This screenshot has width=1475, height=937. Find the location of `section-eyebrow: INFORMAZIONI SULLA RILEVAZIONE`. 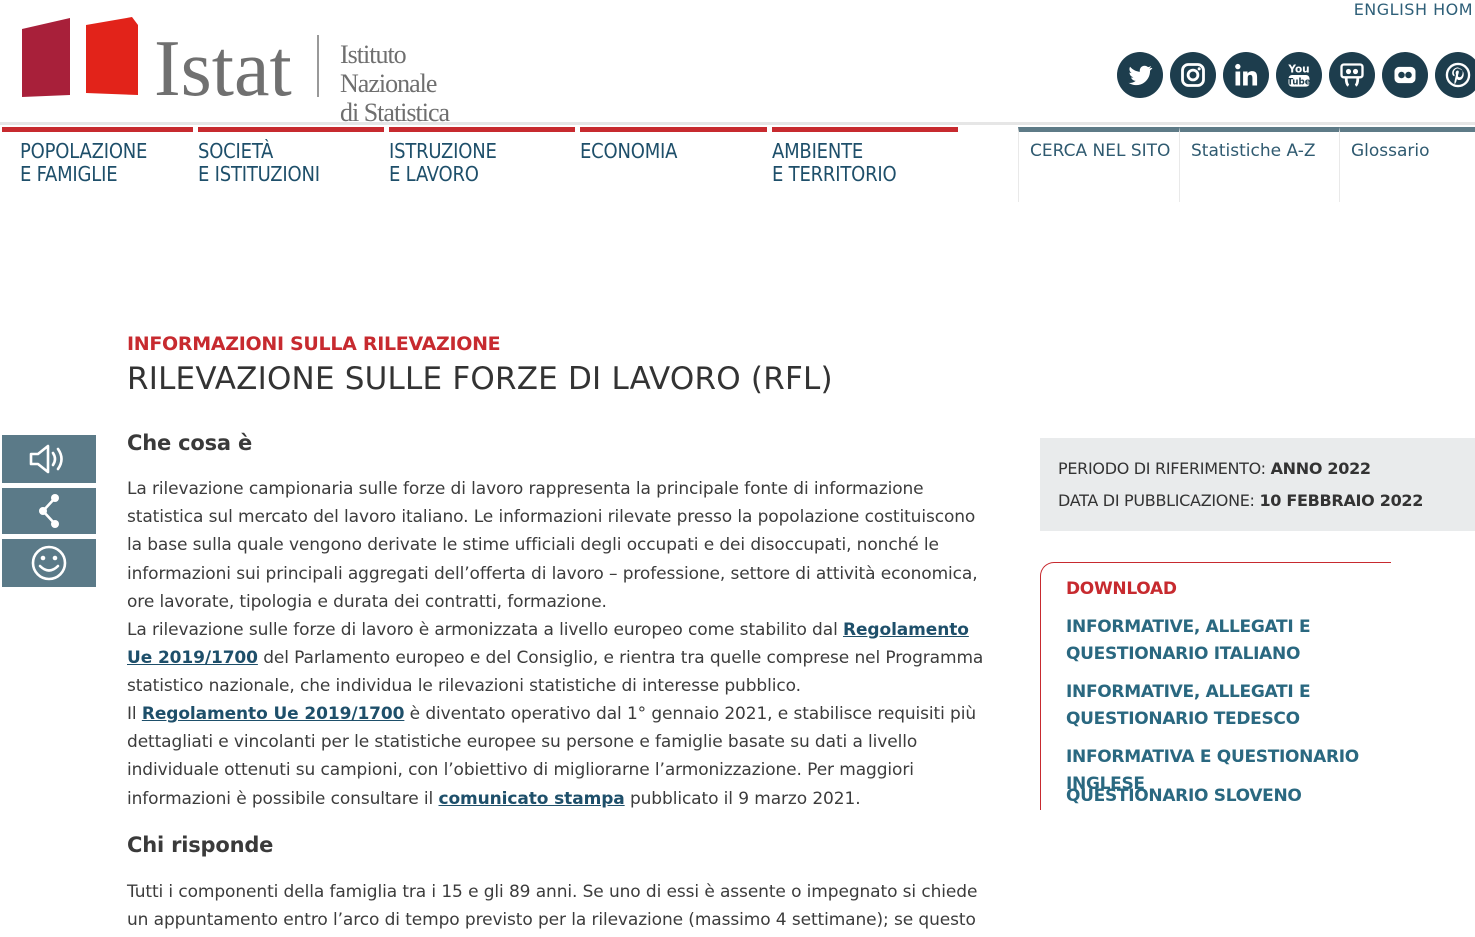

section-eyebrow: INFORMAZIONI SULLA RILEVAZIONE is located at coordinates (314, 344).